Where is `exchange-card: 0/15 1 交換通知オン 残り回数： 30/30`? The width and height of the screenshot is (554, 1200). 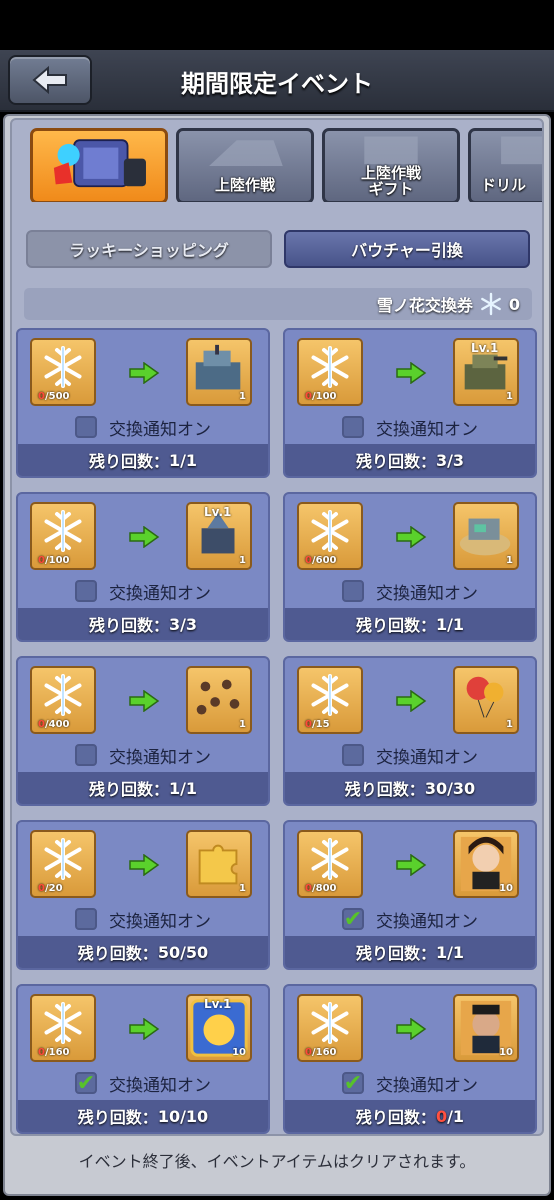
exchange-card: 0/15 1 交換通知オン 残り回数： 30/30 is located at coordinates (410, 731).